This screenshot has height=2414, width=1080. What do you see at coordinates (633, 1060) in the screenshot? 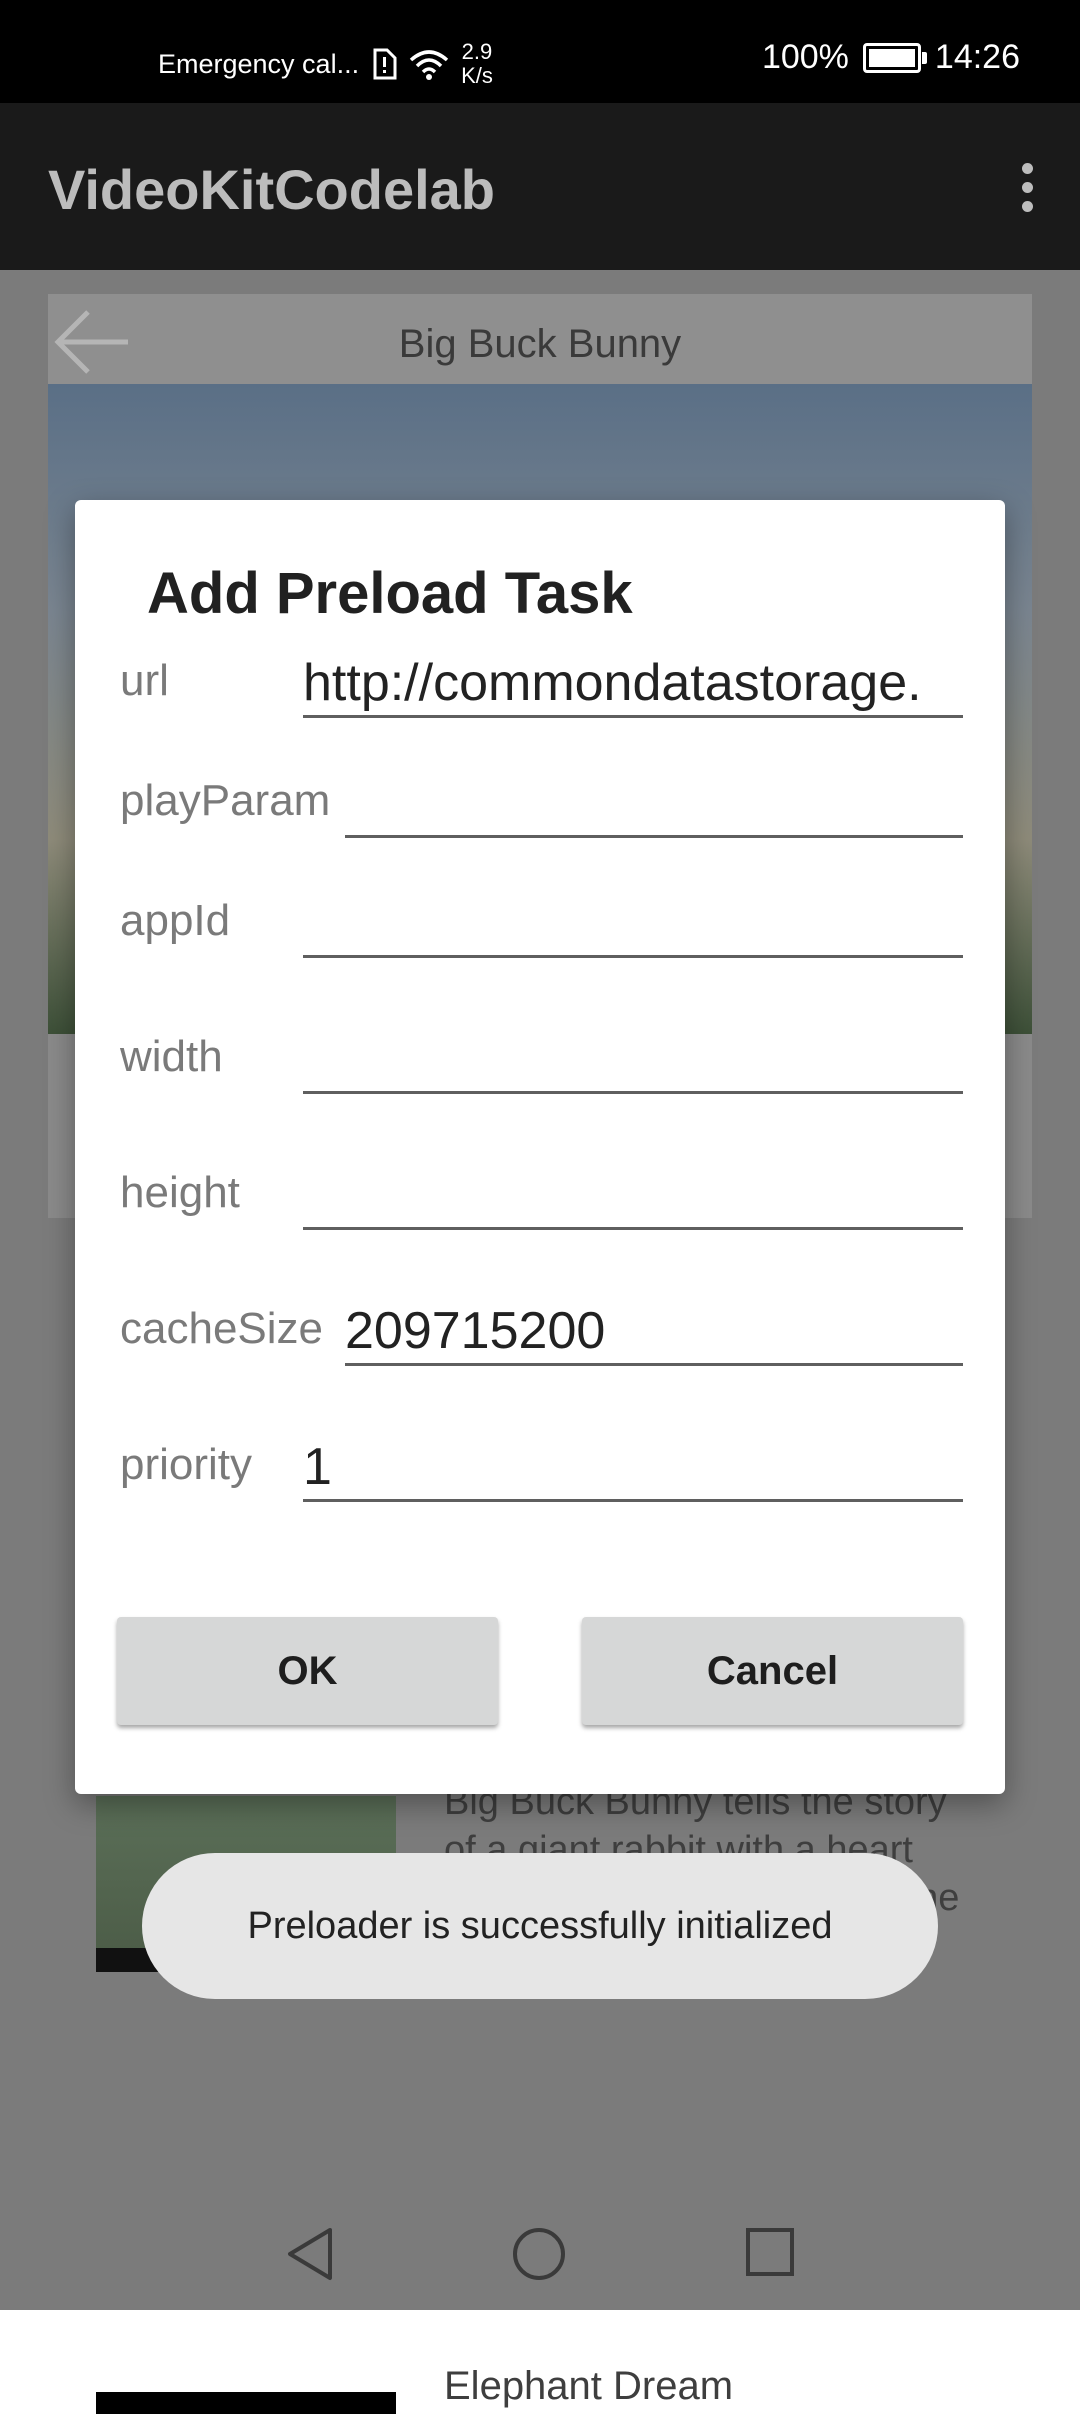
I see `width-field` at bounding box center [633, 1060].